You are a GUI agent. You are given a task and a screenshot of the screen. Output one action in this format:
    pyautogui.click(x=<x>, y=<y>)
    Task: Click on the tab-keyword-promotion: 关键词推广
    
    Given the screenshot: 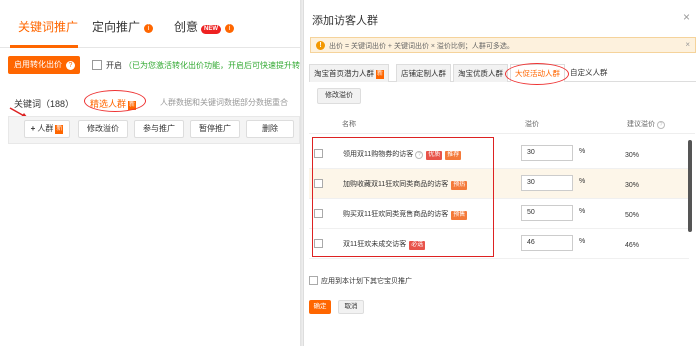 What is the action you would take?
    pyautogui.click(x=48, y=26)
    